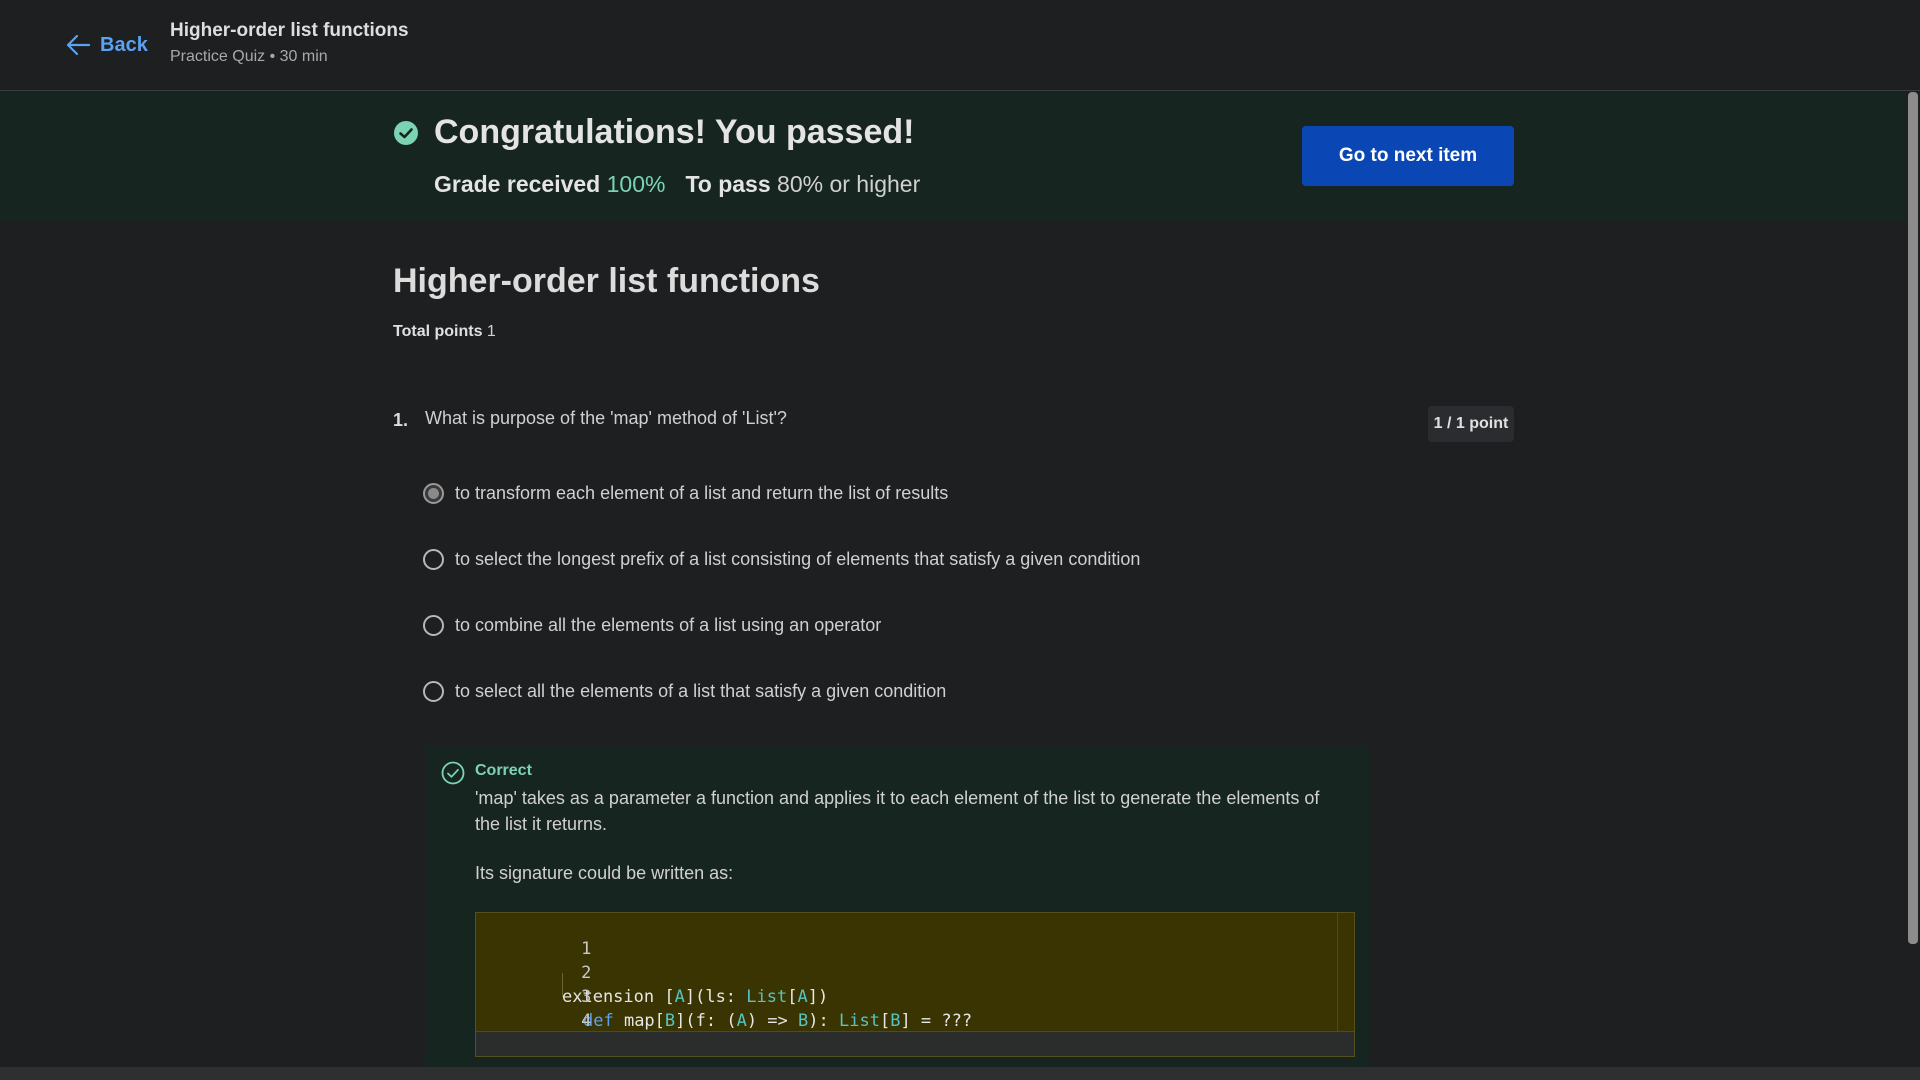 This screenshot has height=1080, width=1920. I want to click on pass-label: To pass, so click(728, 184).